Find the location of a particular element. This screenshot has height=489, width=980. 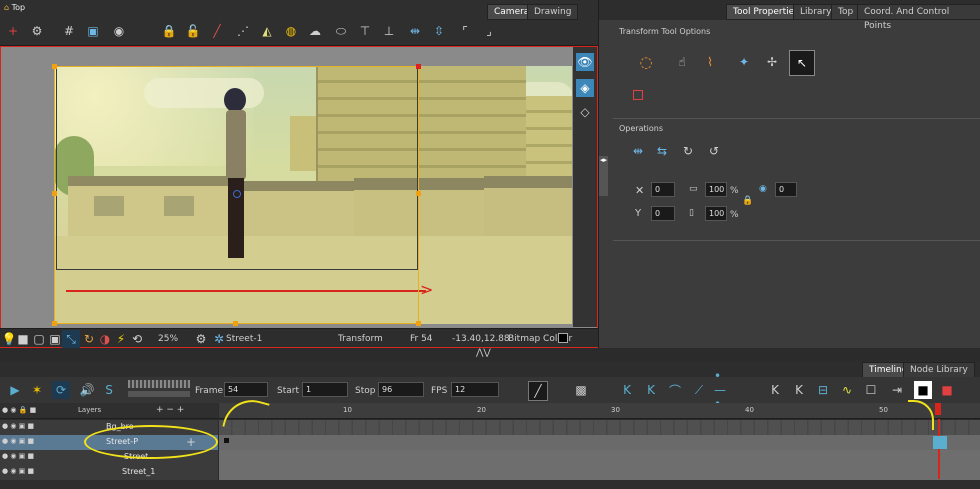

sound-scrub-icon: S is located at coordinates (109, 390).